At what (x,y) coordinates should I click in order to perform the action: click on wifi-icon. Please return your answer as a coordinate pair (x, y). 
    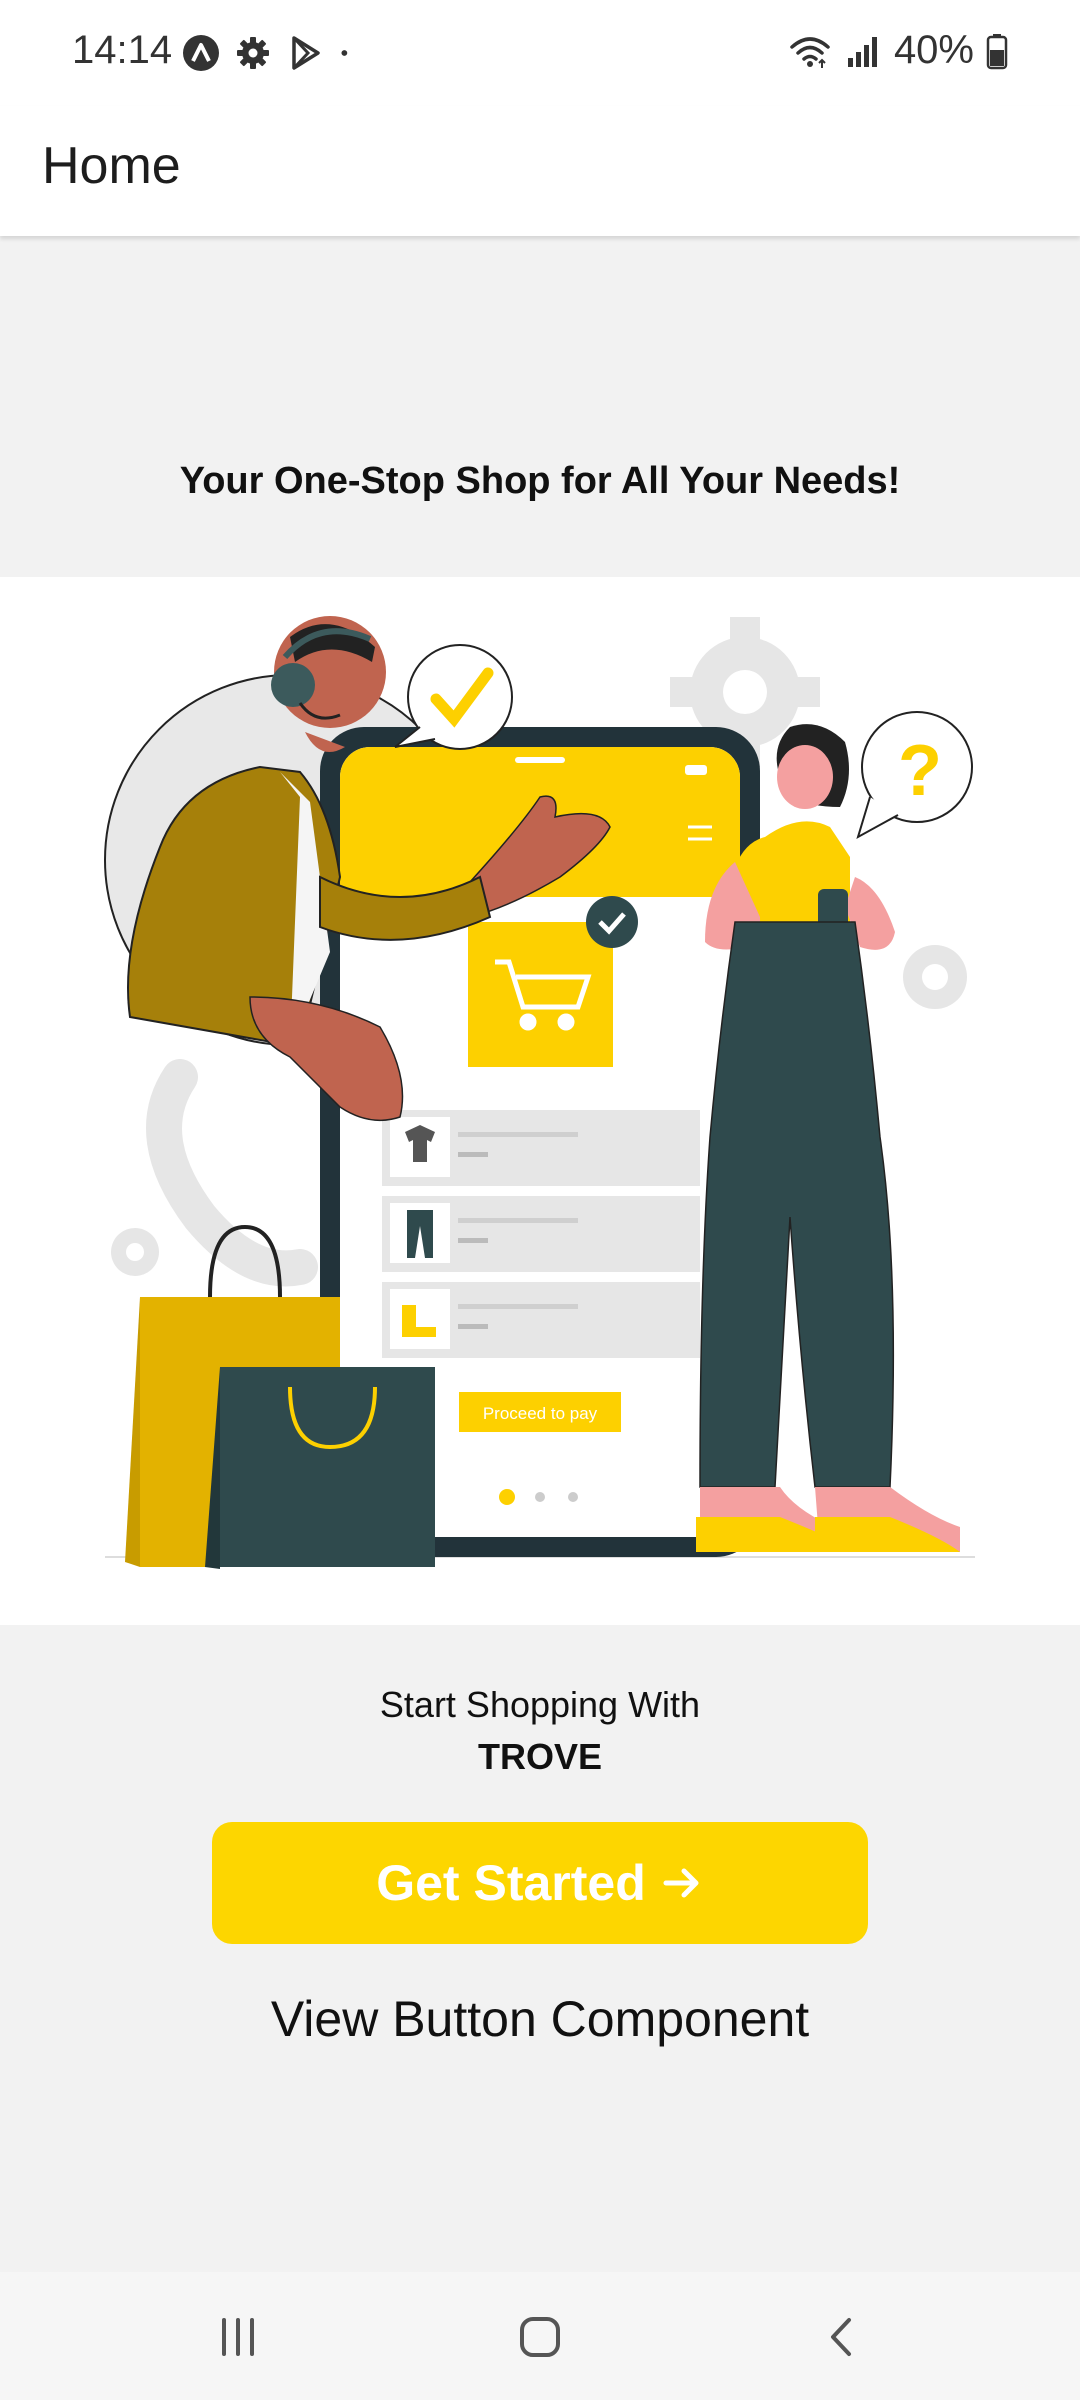
    Looking at the image, I should click on (810, 52).